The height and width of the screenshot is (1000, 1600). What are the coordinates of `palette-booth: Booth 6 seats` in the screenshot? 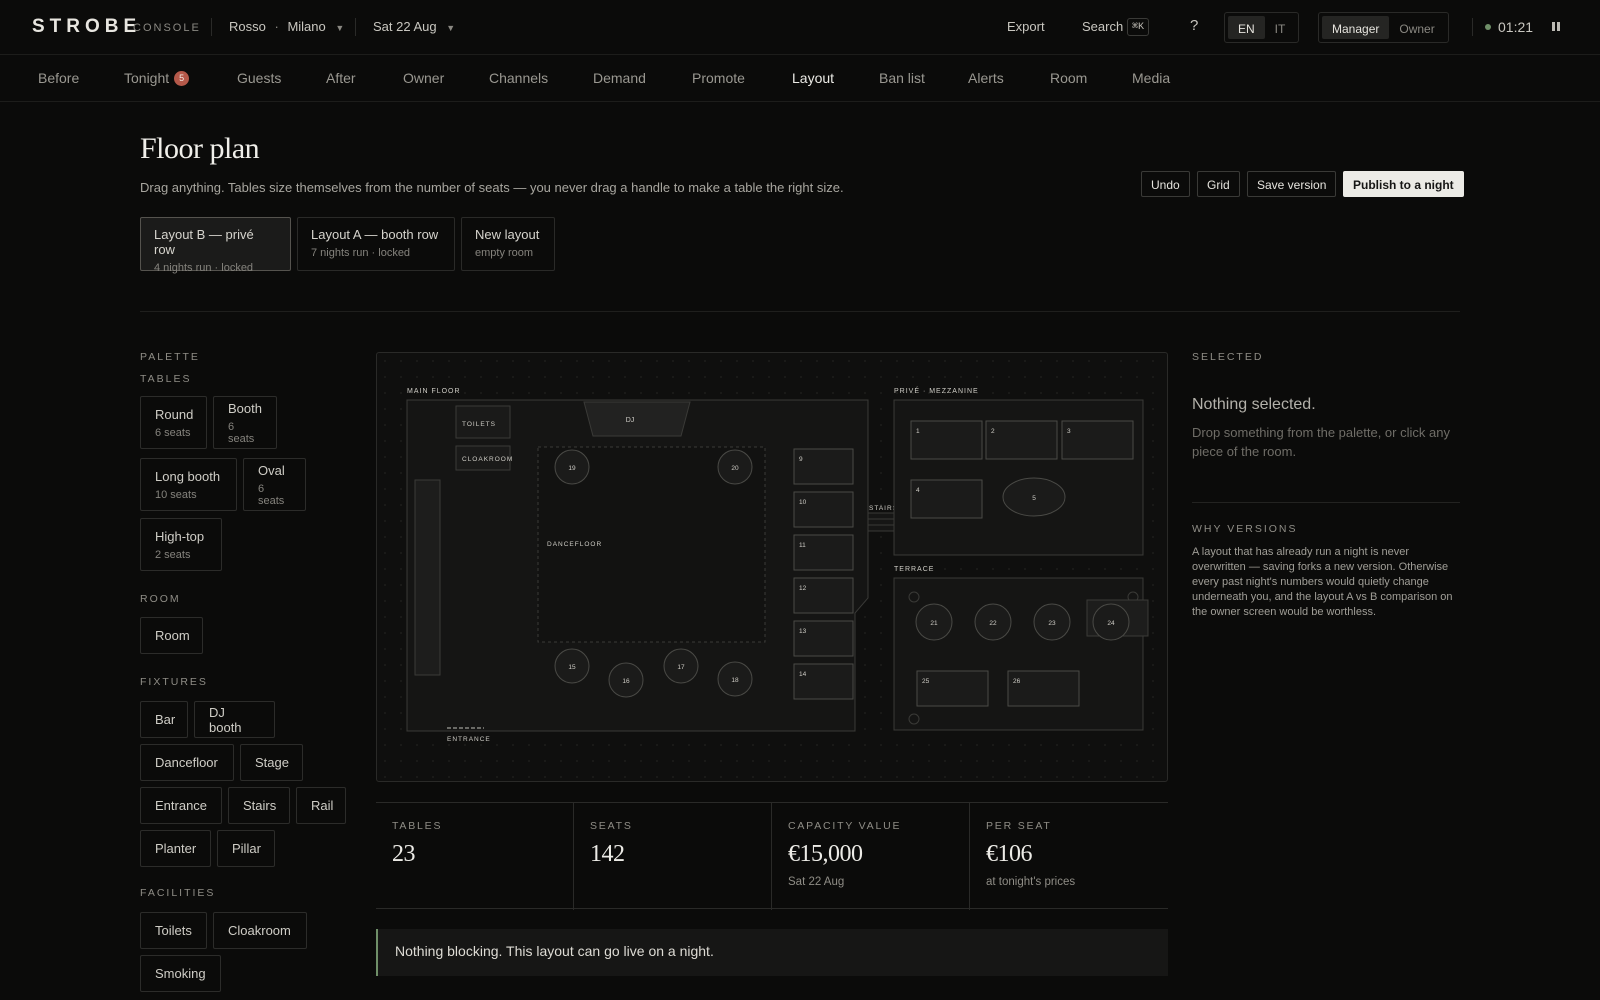 It's located at (245, 422).